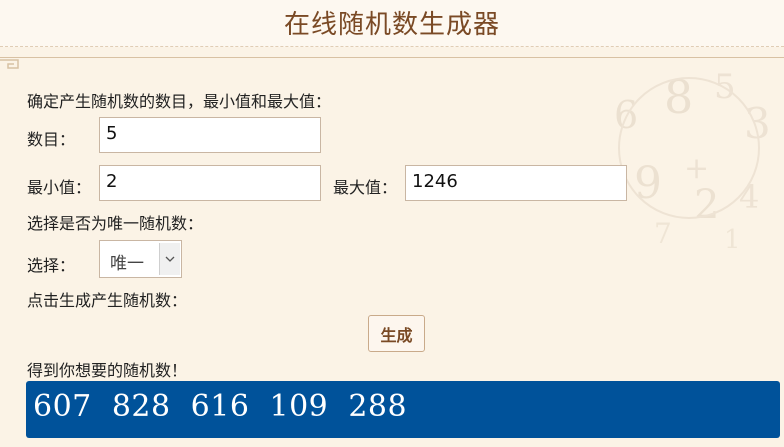 The width and height of the screenshot is (784, 447). What do you see at coordinates (107, 370) in the screenshot?
I see `result-prompt-label: 得到你想要的随机数！` at bounding box center [107, 370].